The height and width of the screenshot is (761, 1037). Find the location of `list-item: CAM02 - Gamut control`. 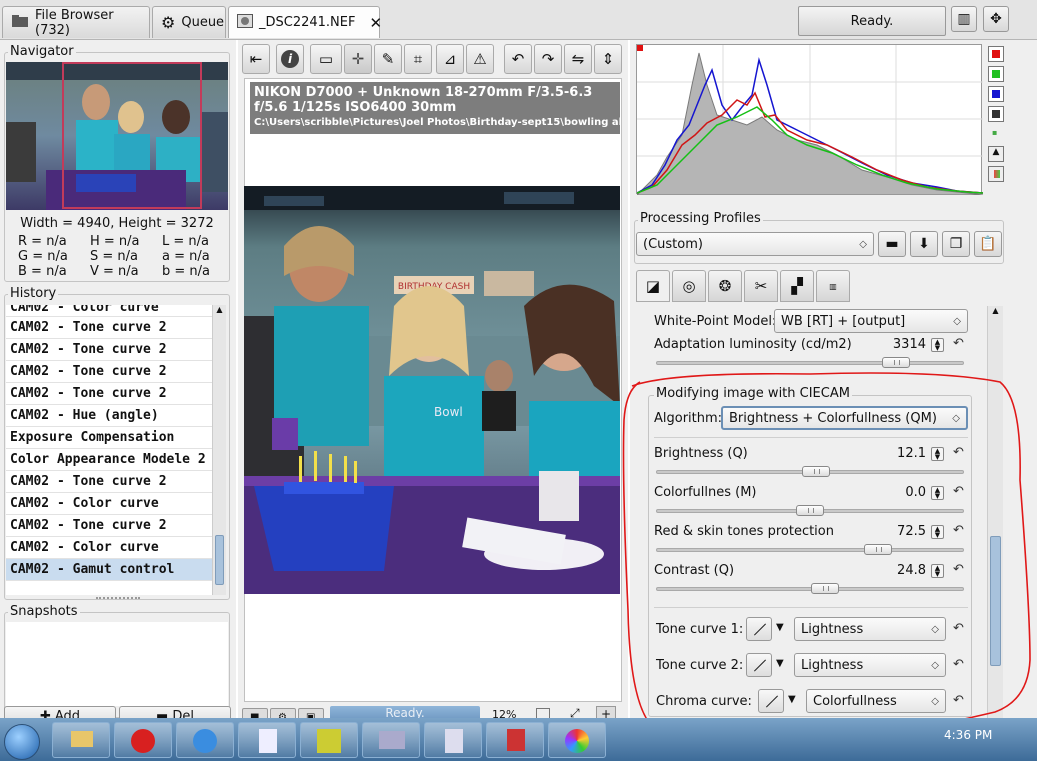

list-item: CAM02 - Gamut control is located at coordinates (109, 570).